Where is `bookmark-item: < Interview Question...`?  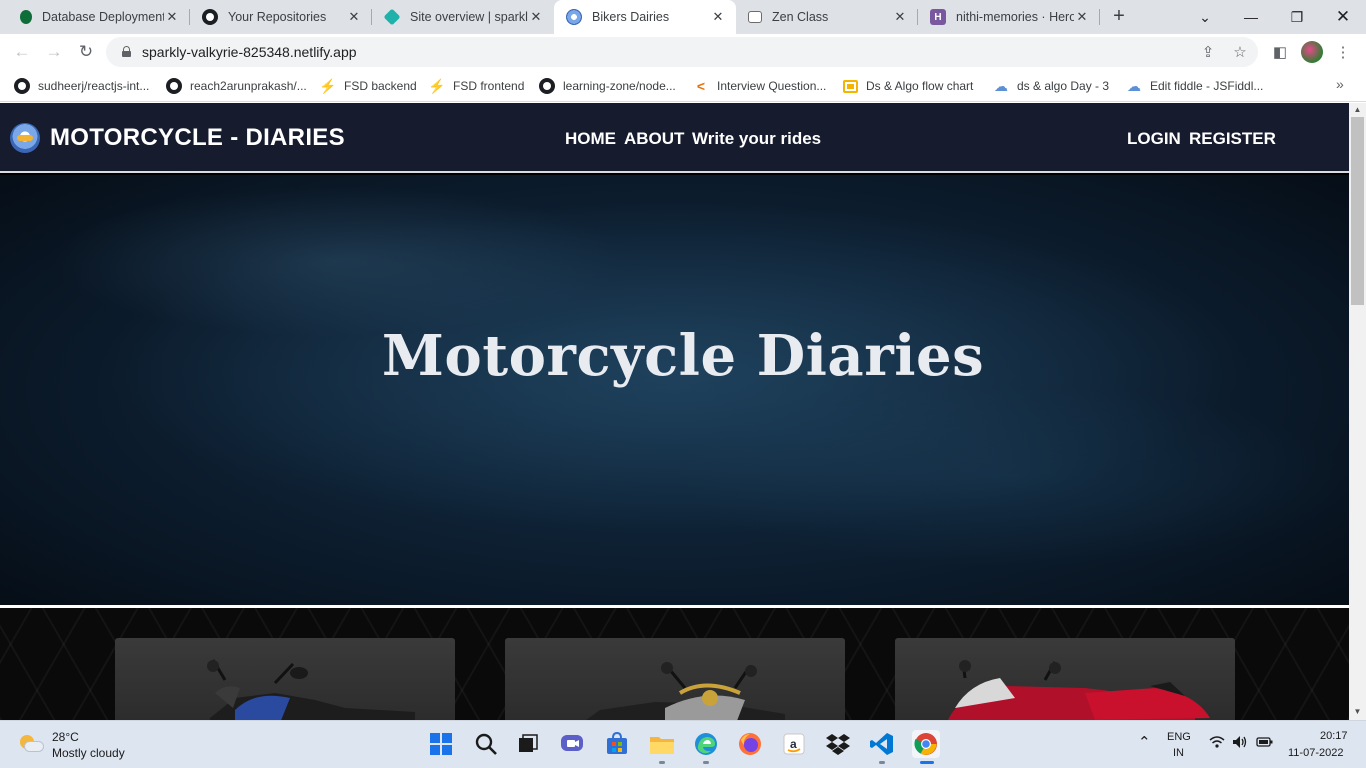
bookmark-item: < Interview Question... is located at coordinates (759, 86).